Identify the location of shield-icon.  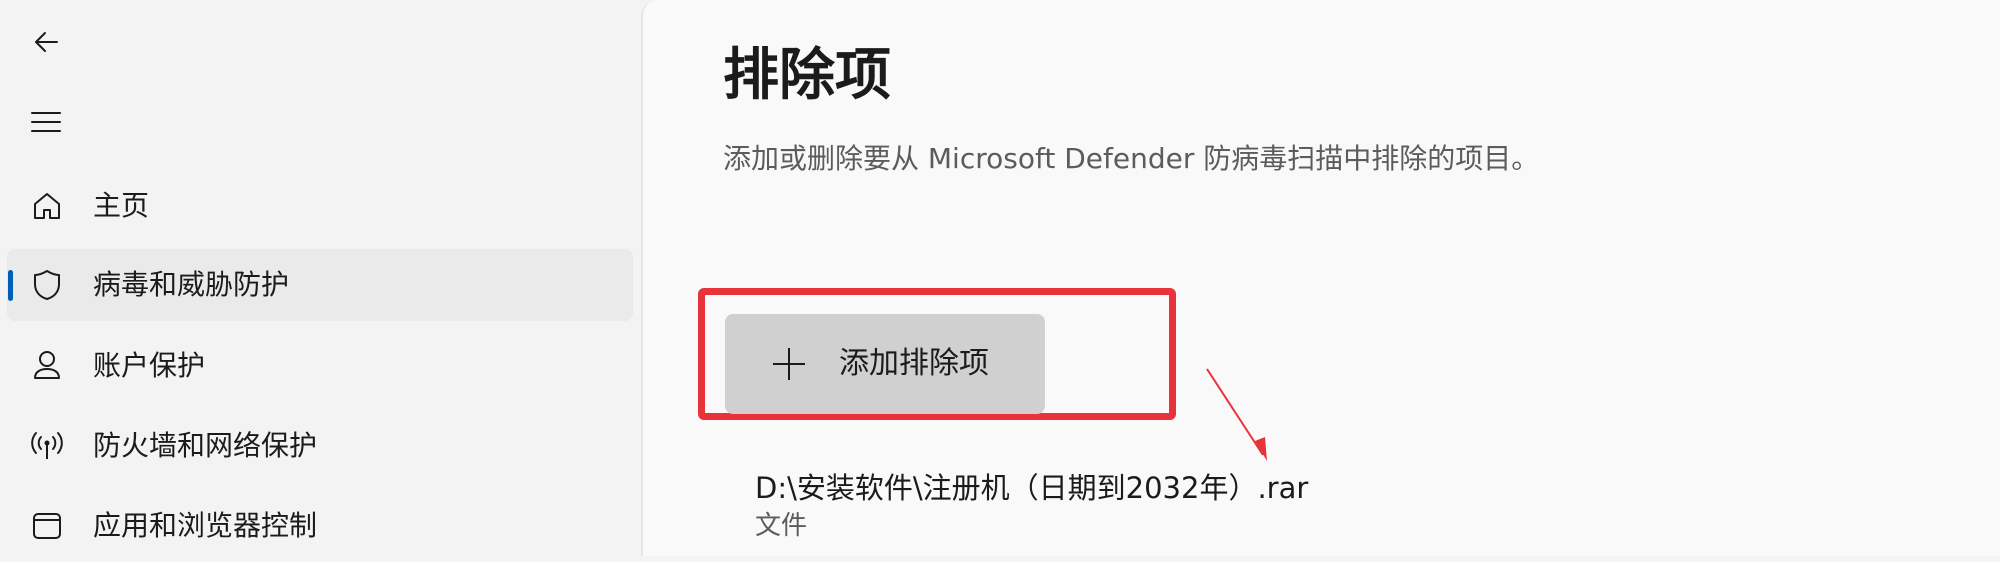
(47, 285).